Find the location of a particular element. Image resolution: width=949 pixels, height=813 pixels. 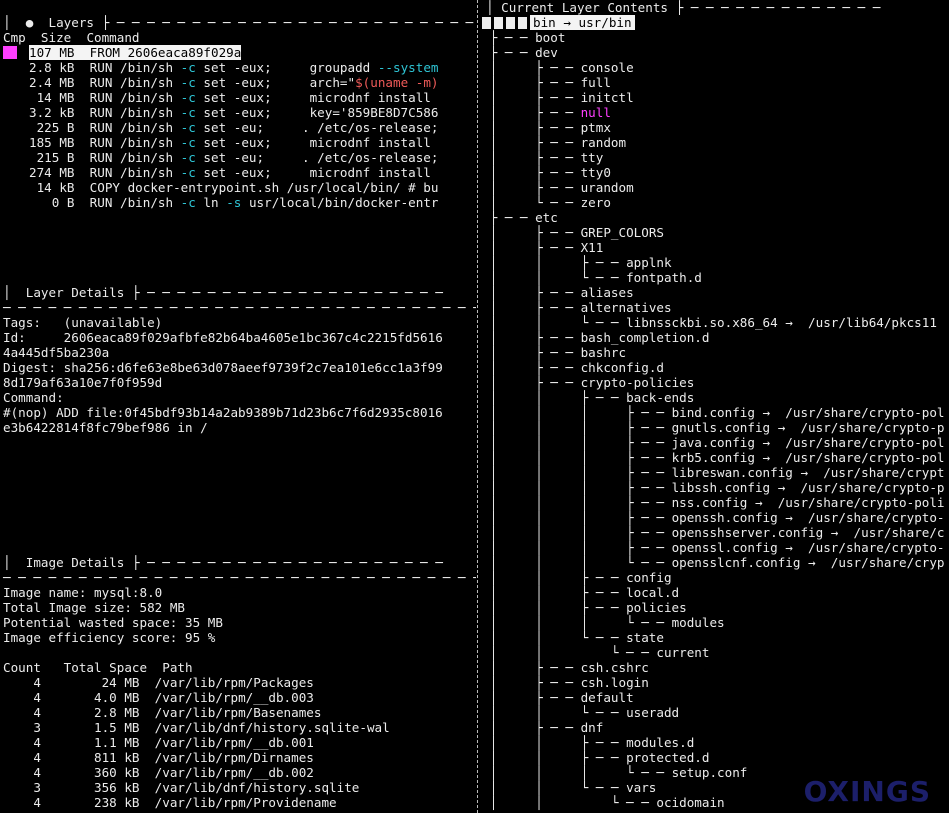

tree-node: ├ ─ ─ boot is located at coordinates (524, 37).